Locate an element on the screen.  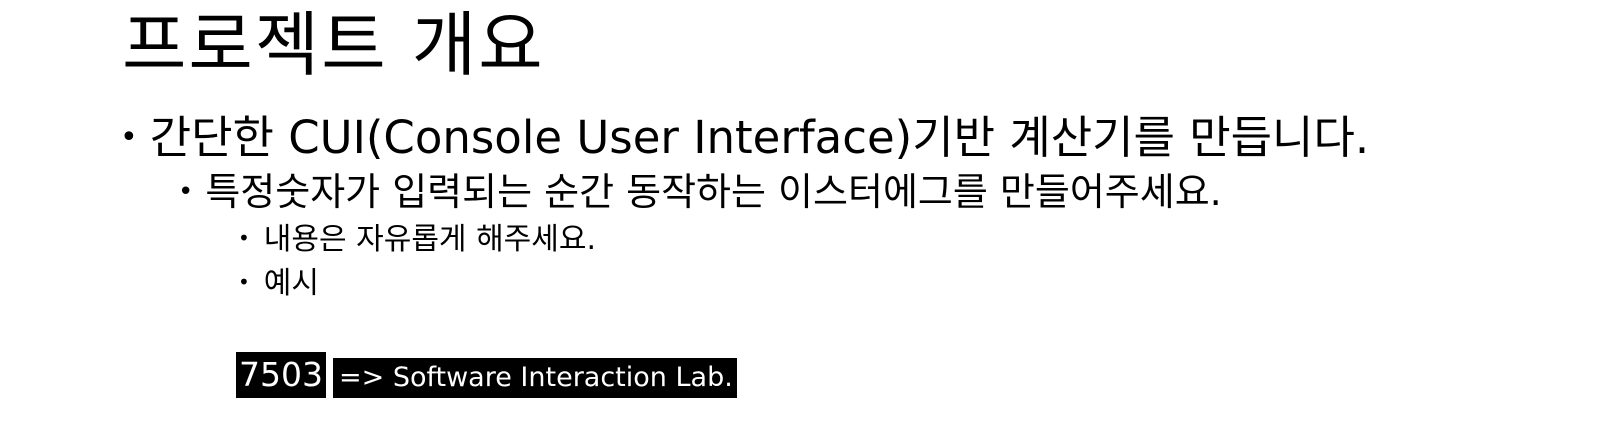
bullet-level-3: • 예시 is located at coordinates (278, 284).